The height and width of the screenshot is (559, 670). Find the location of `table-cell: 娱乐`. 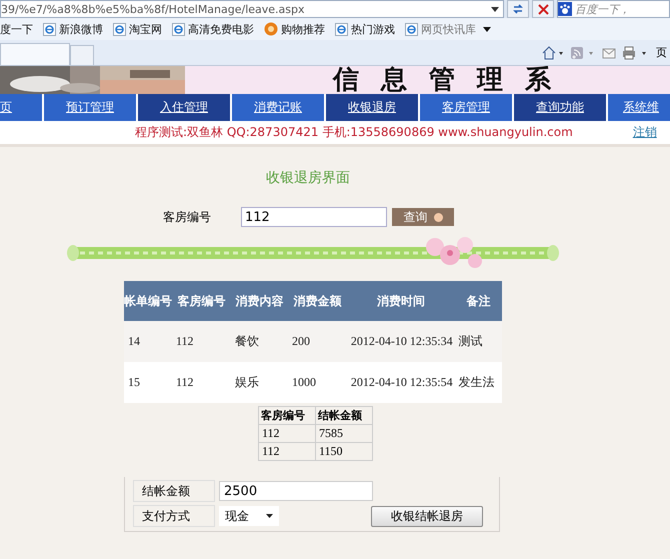

table-cell: 娱乐 is located at coordinates (259, 382).